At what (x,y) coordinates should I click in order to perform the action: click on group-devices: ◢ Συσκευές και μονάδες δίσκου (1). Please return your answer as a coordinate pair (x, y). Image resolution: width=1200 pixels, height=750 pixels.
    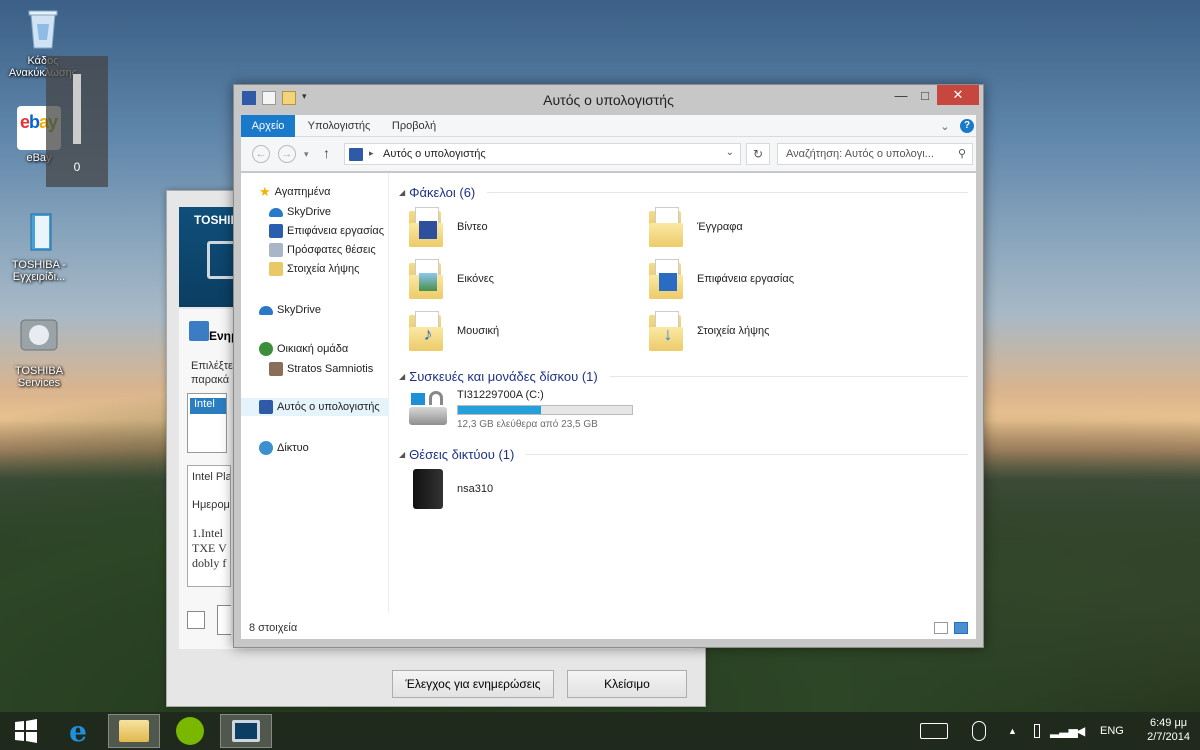
    Looking at the image, I should click on (683, 376).